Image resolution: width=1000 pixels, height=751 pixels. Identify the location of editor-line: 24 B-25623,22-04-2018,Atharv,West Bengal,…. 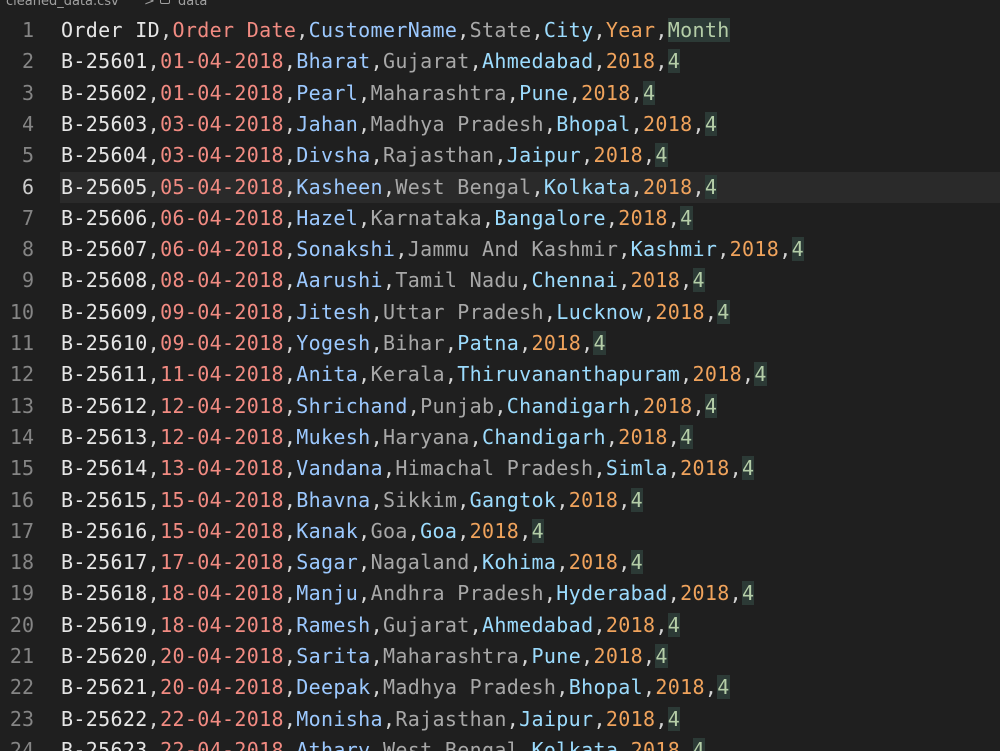
(500, 743).